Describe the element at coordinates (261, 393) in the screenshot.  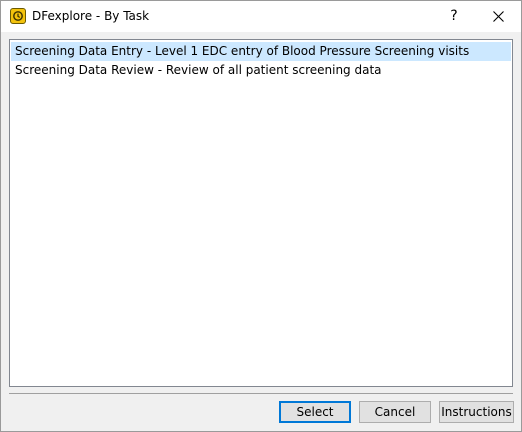
I see `footer-divider` at that location.